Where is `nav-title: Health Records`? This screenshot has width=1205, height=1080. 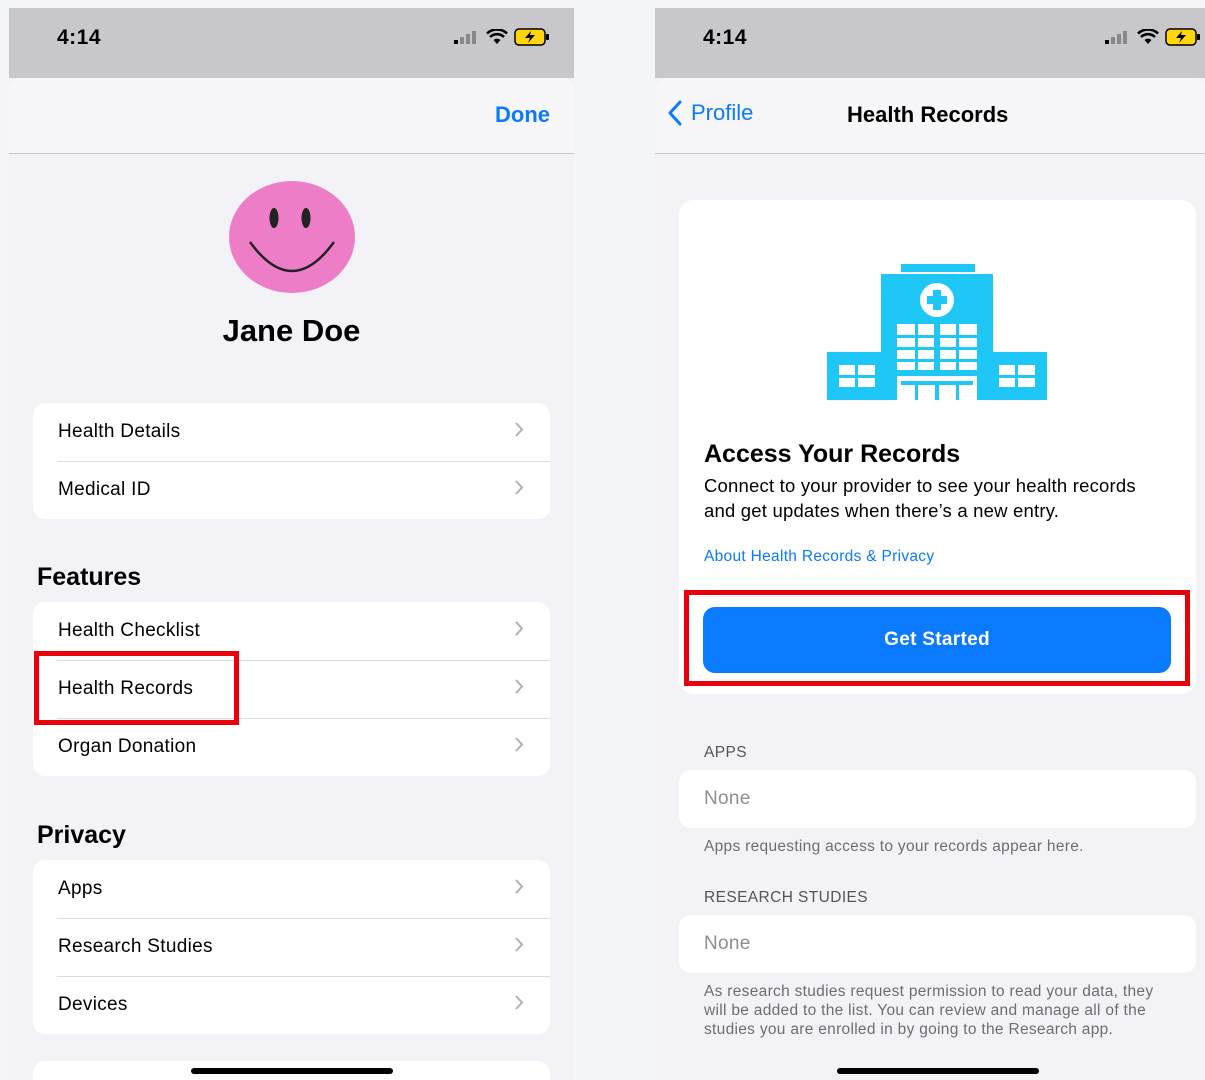
nav-title: Health Records is located at coordinates (928, 114).